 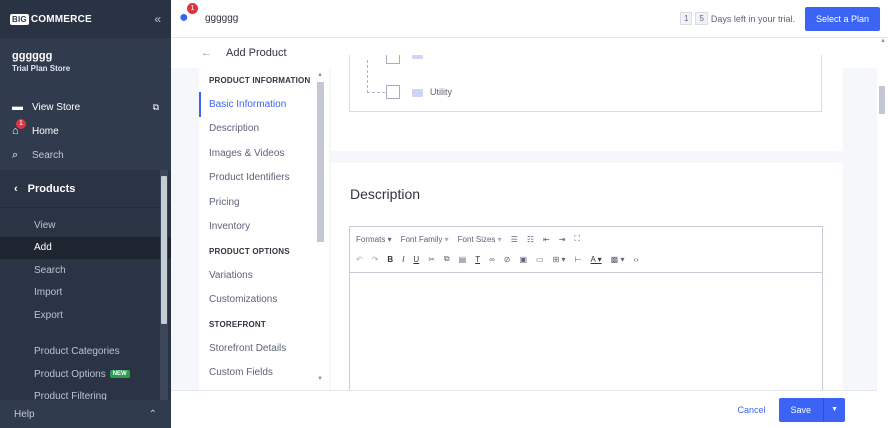 I want to click on clear-format-icon: T, so click(x=477, y=259).